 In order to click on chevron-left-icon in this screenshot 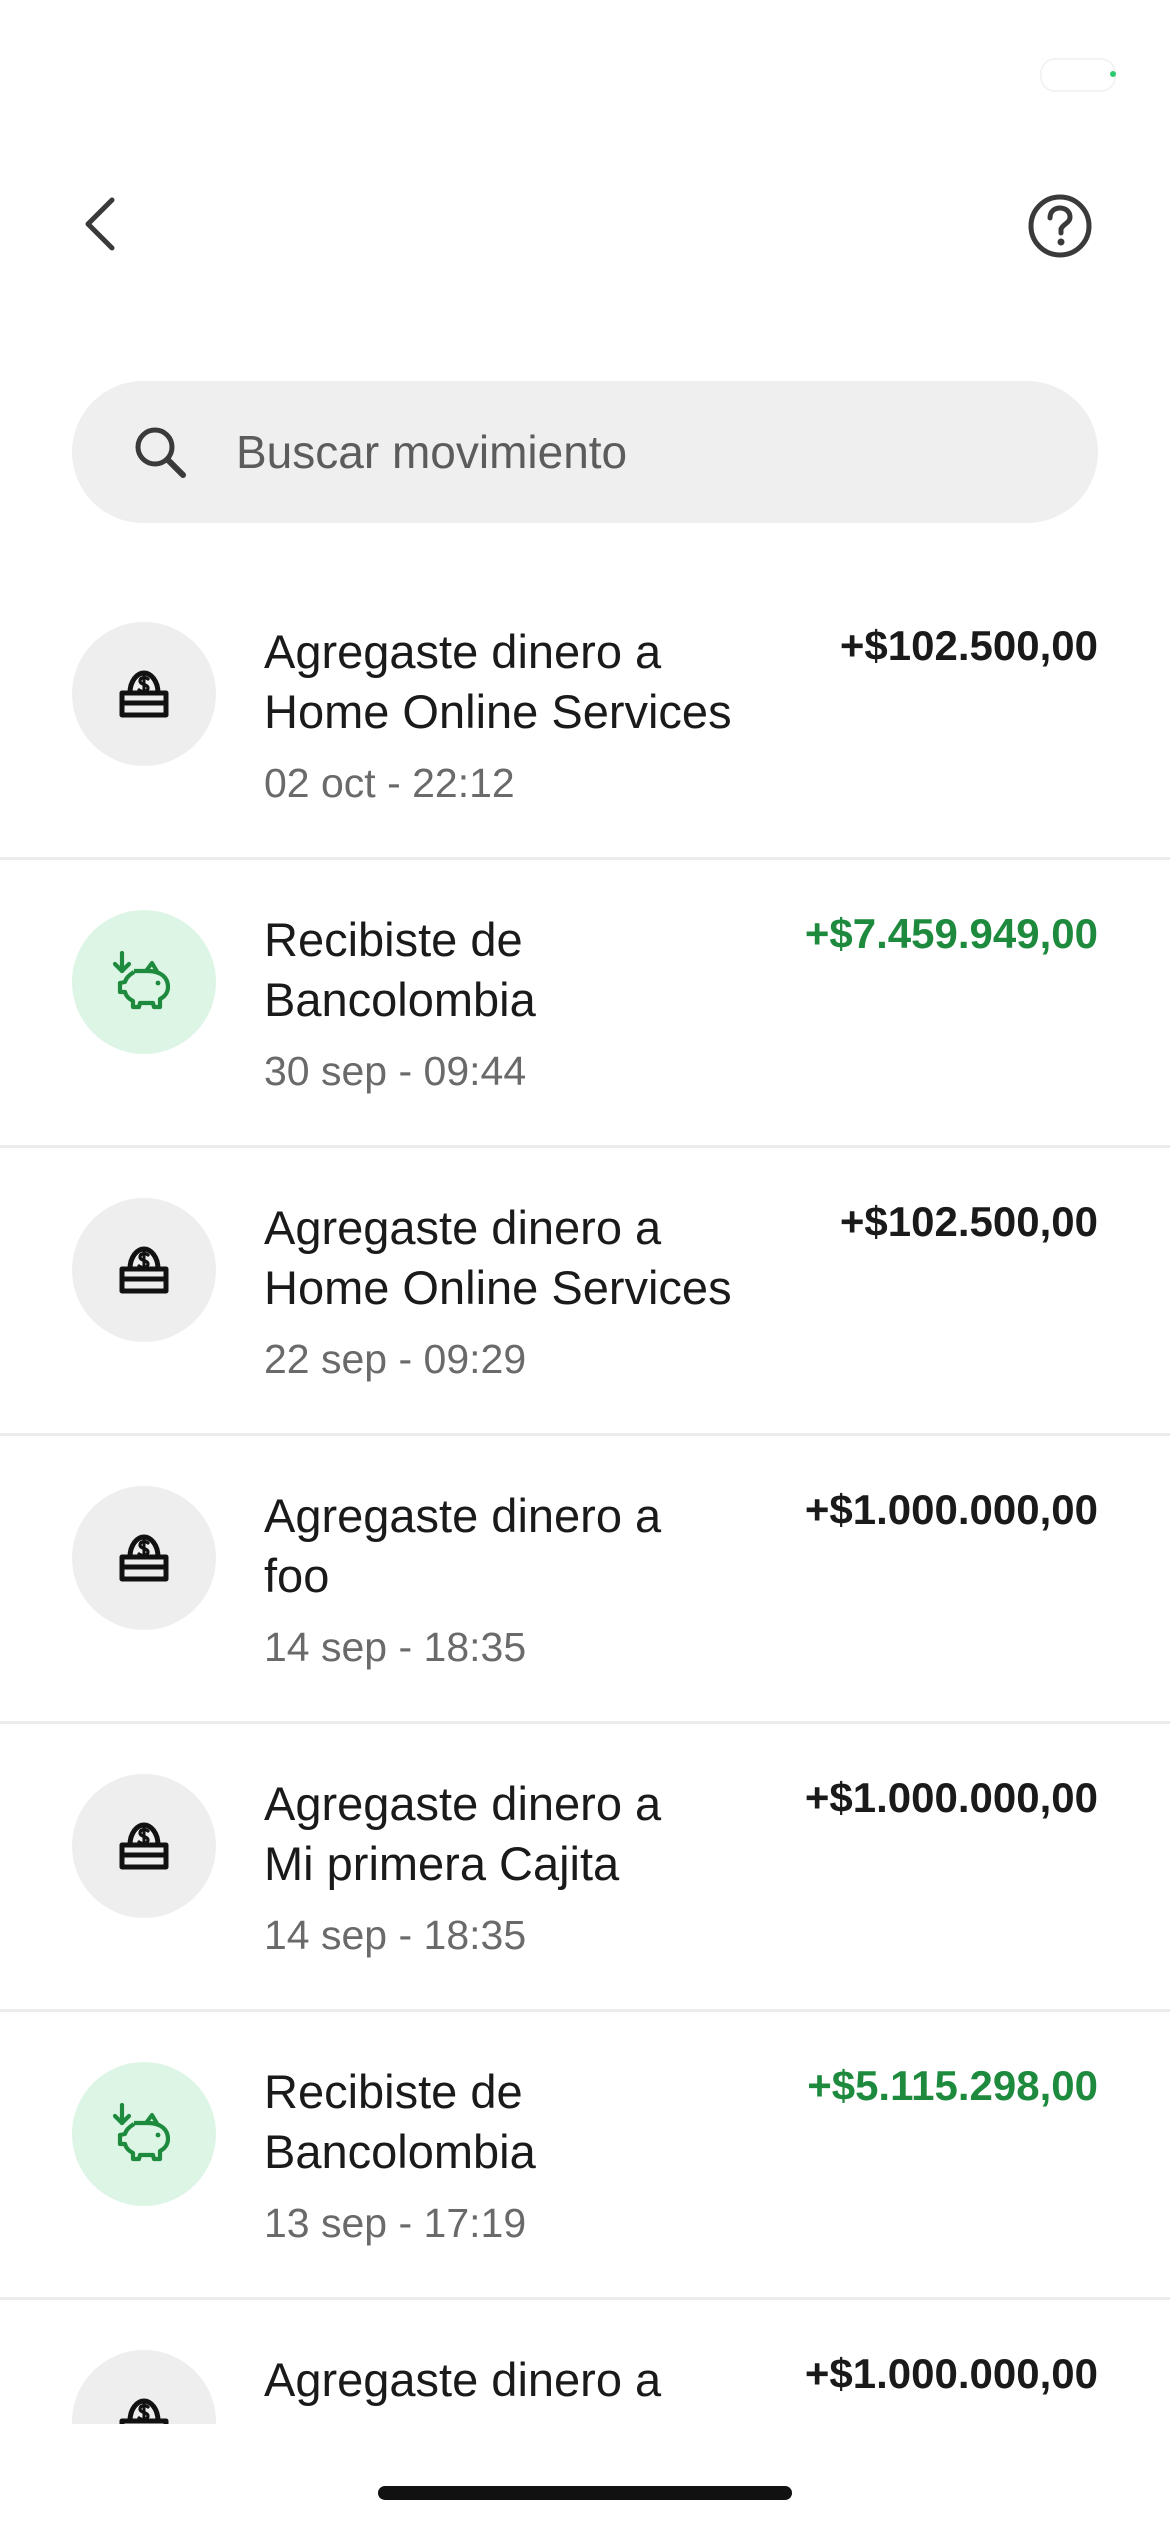, I will do `click(100, 224)`.